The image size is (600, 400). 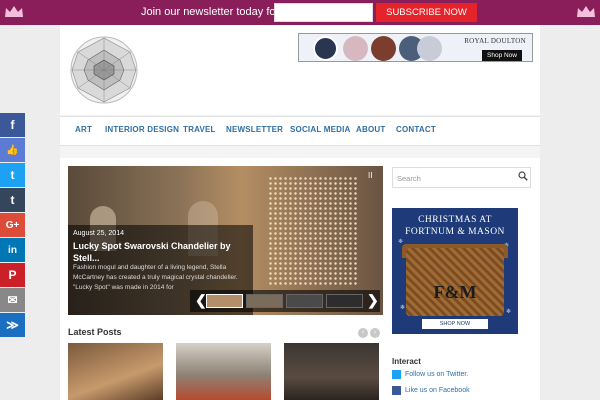 What do you see at coordinates (455, 226) in the screenshot?
I see `fm-ad-title: CHRISTMAS AT FORTNUM & MASON` at bounding box center [455, 226].